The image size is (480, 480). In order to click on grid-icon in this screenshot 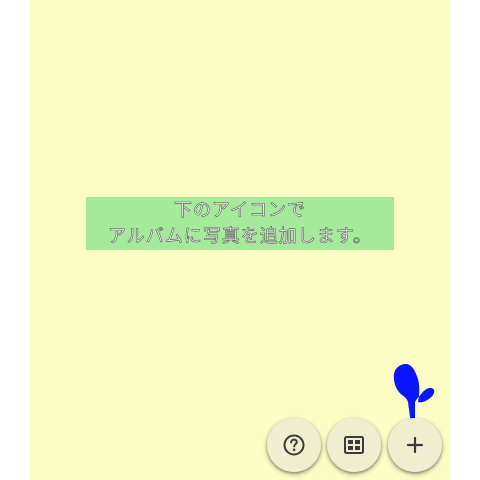, I will do `click(354, 445)`.